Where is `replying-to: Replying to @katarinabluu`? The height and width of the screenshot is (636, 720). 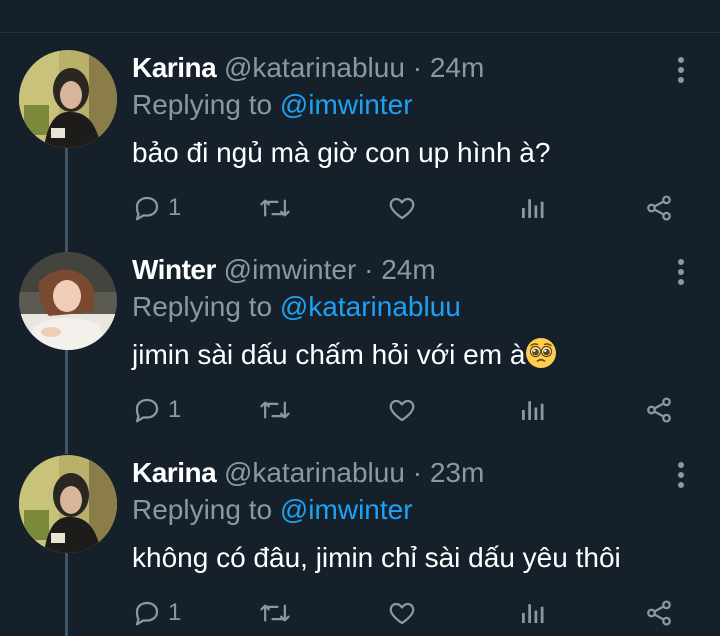 replying-to: Replying to @katarinabluu is located at coordinates (296, 307).